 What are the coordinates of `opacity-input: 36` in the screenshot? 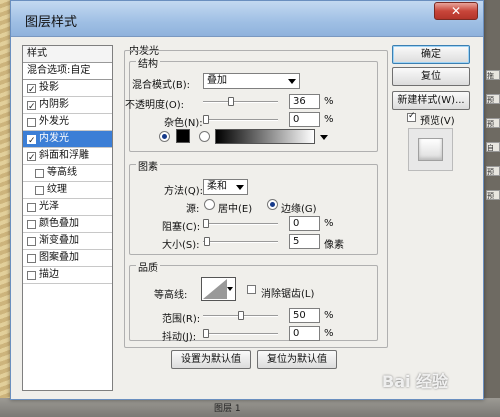 It's located at (304, 101).